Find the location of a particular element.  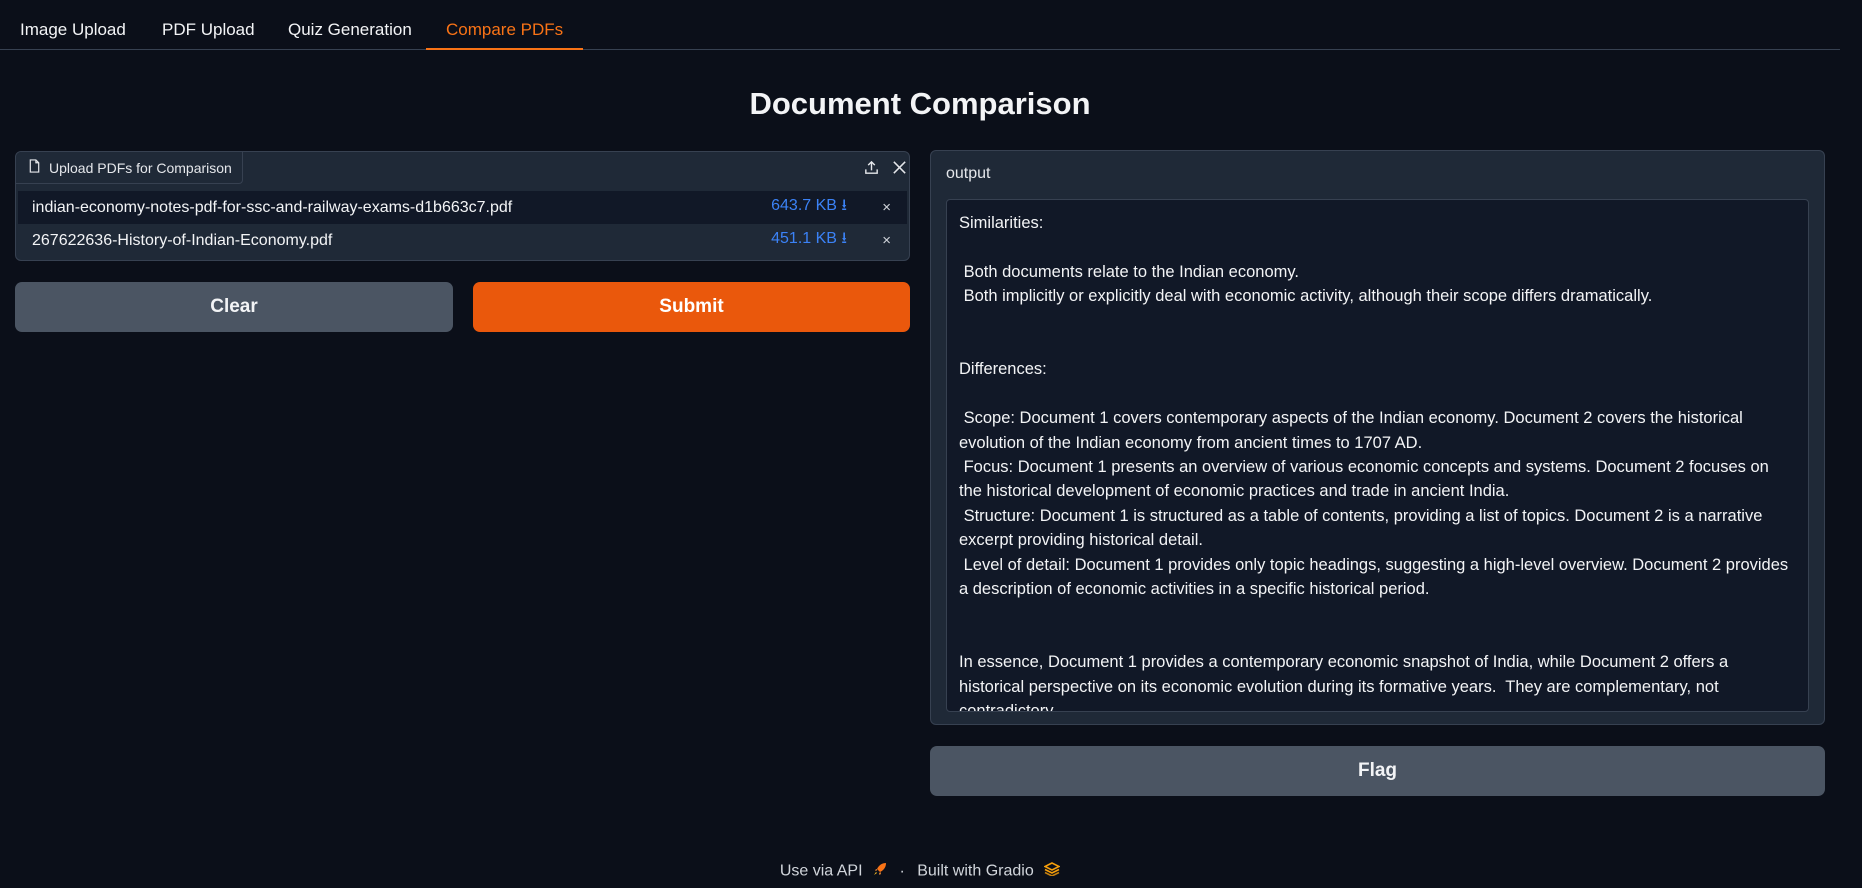

file-icon is located at coordinates (34, 167).